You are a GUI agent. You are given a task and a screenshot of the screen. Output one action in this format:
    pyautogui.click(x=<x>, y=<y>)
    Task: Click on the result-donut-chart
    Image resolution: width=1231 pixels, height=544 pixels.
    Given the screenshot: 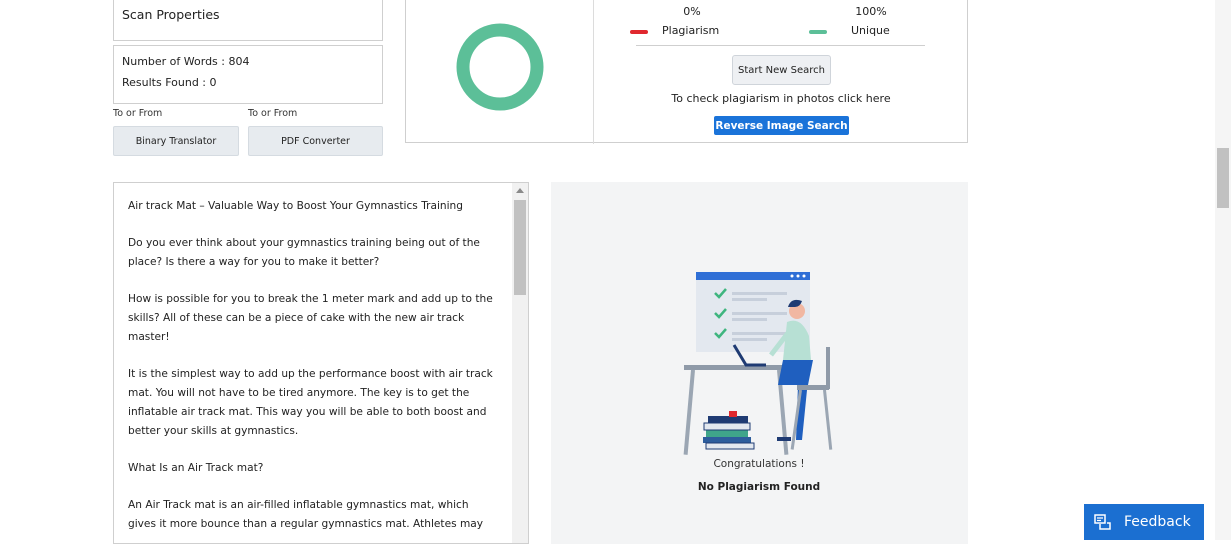 What is the action you would take?
    pyautogui.click(x=500, y=67)
    